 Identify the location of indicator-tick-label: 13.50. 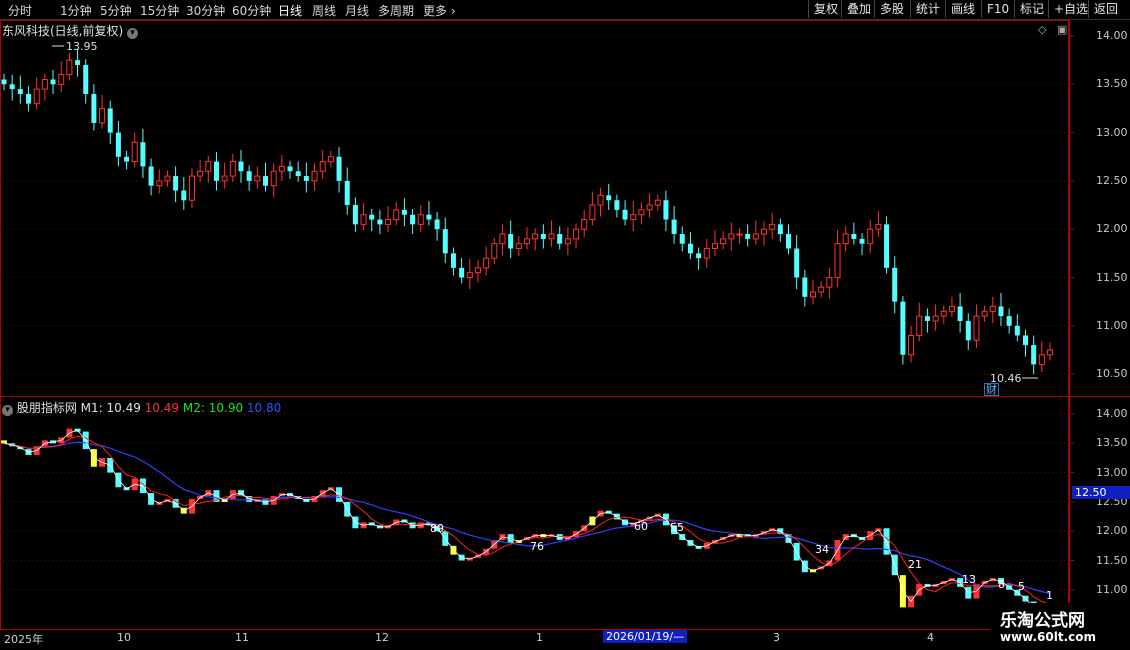
(1112, 443).